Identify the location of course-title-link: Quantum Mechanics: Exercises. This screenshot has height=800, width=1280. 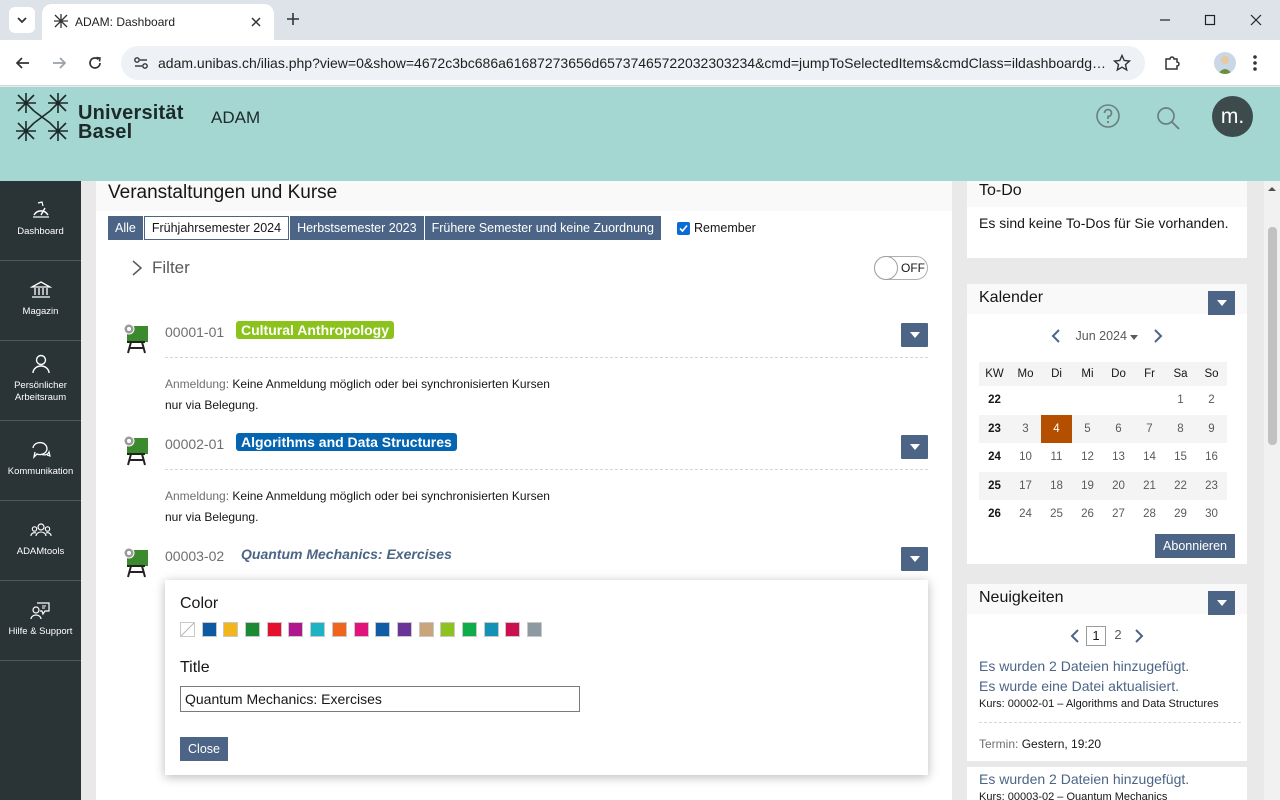
(346, 554).